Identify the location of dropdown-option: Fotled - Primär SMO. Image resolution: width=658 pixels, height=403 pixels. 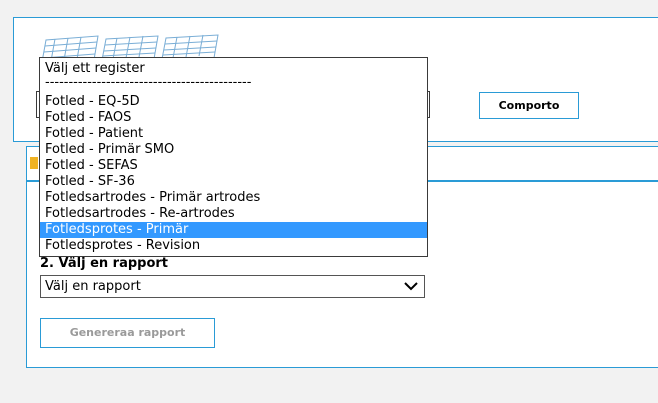
(233, 150).